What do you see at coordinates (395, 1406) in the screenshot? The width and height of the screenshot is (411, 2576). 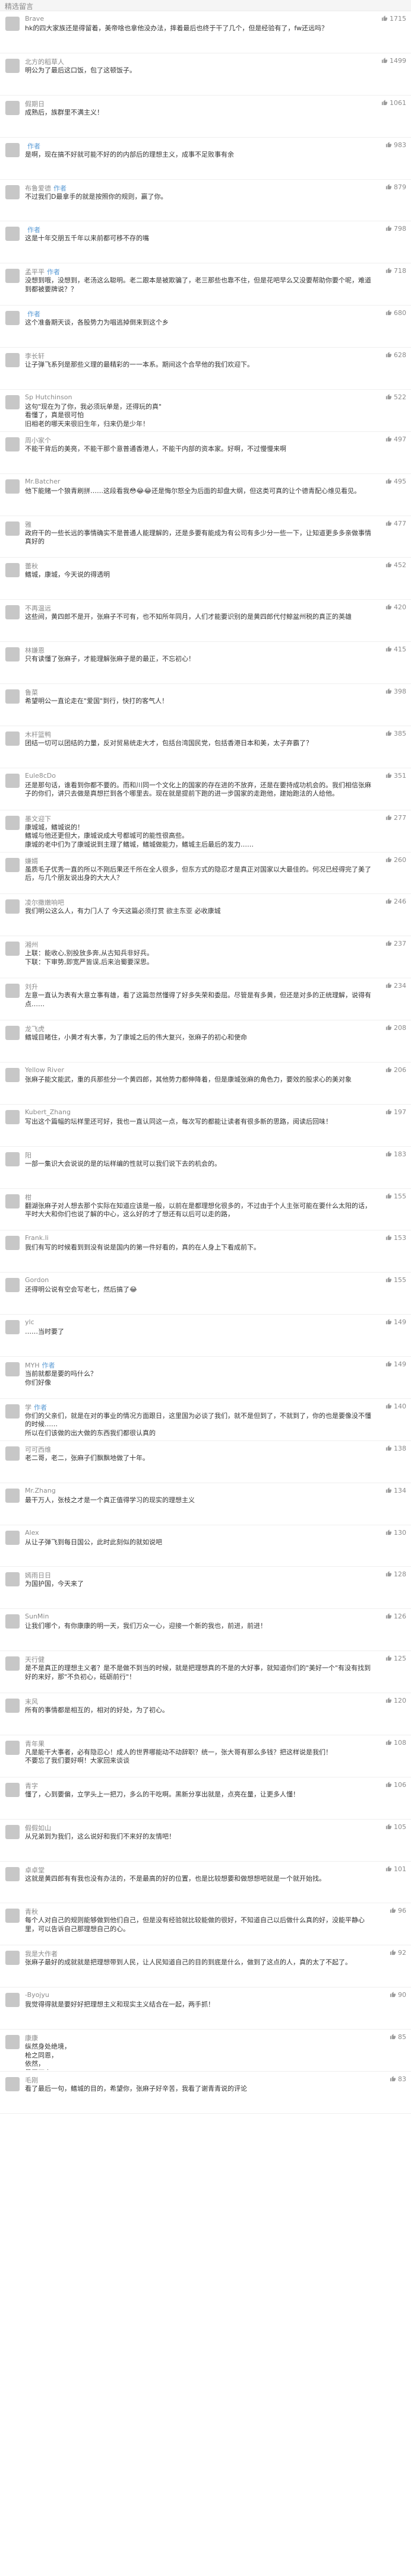 I see `like-button: 140` at bounding box center [395, 1406].